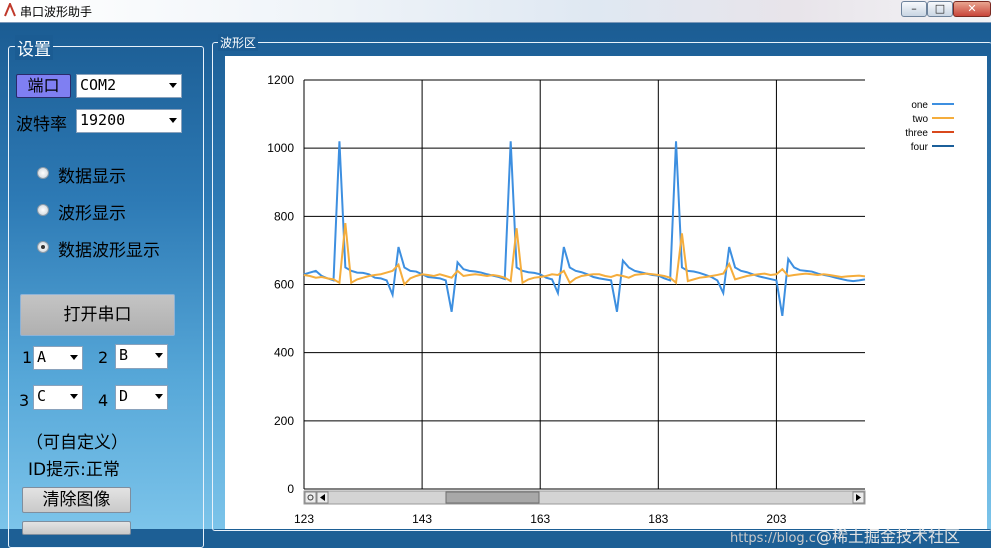 The height and width of the screenshot is (548, 991). I want to click on x-tick-label: 183, so click(658, 519).